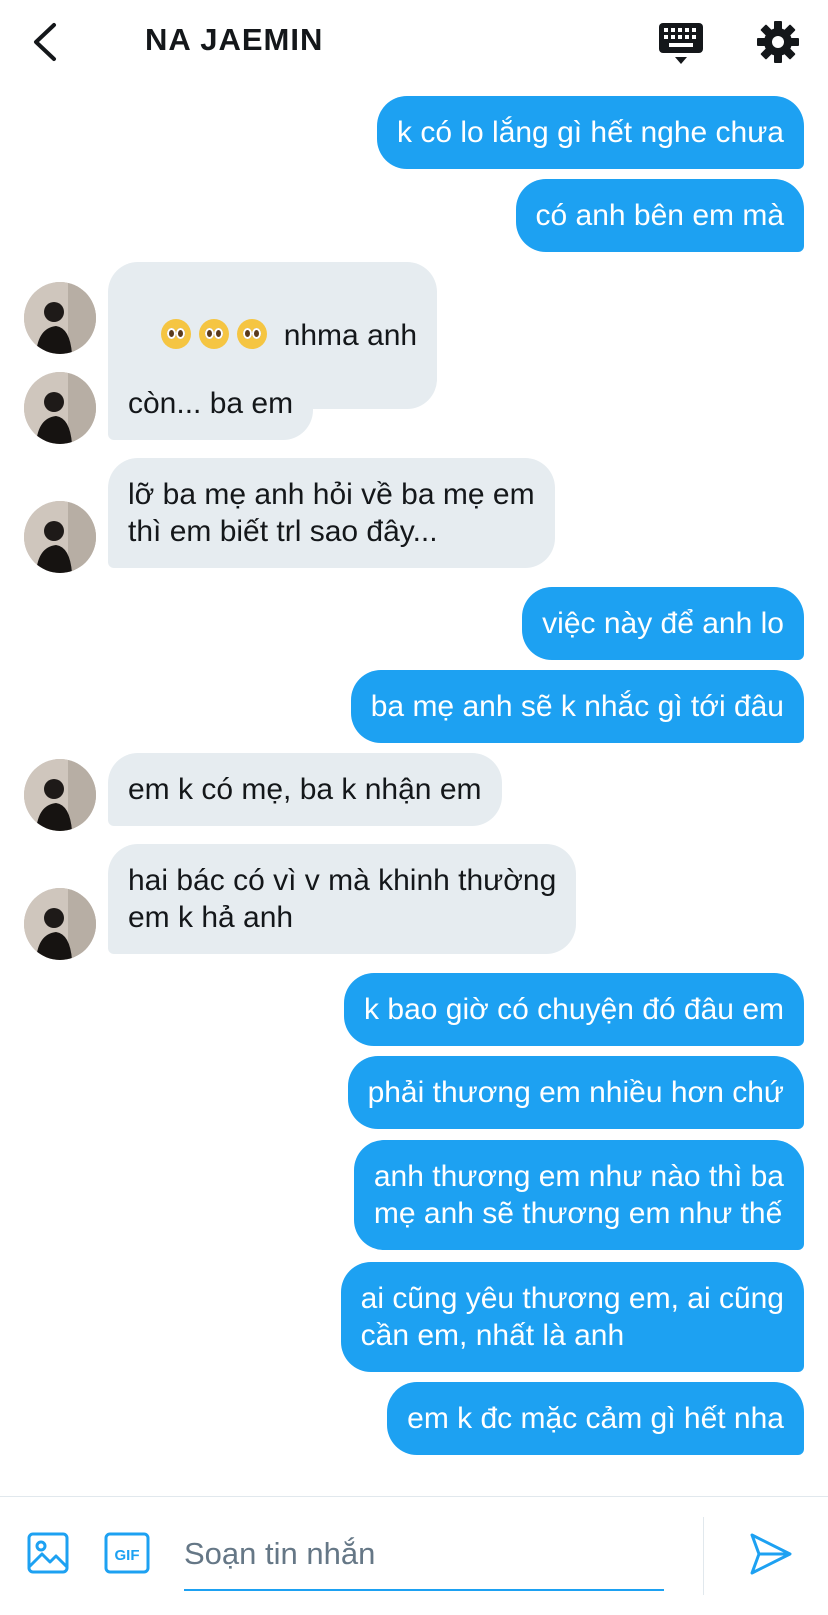  Describe the element at coordinates (575, 1092) in the screenshot. I see `sent-message: phải thương em nhiều hơn chứ` at that location.